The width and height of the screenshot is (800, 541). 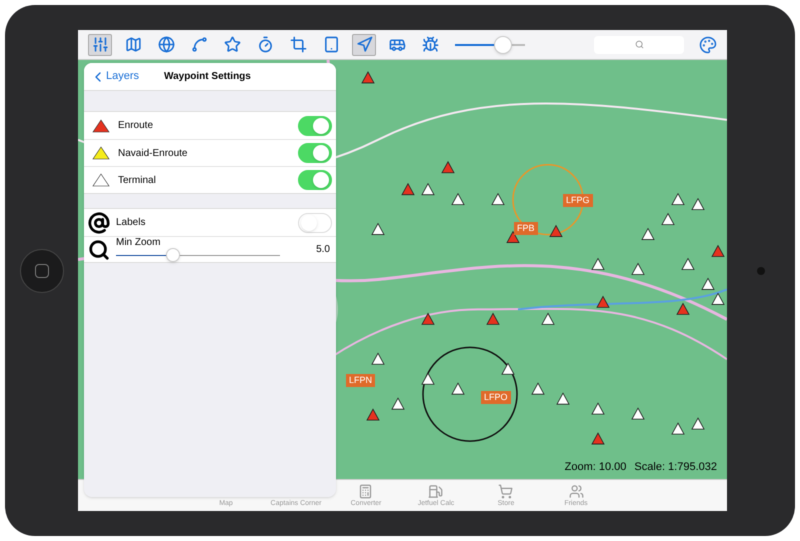 What do you see at coordinates (100, 45) in the screenshot?
I see `sliders-icon` at bounding box center [100, 45].